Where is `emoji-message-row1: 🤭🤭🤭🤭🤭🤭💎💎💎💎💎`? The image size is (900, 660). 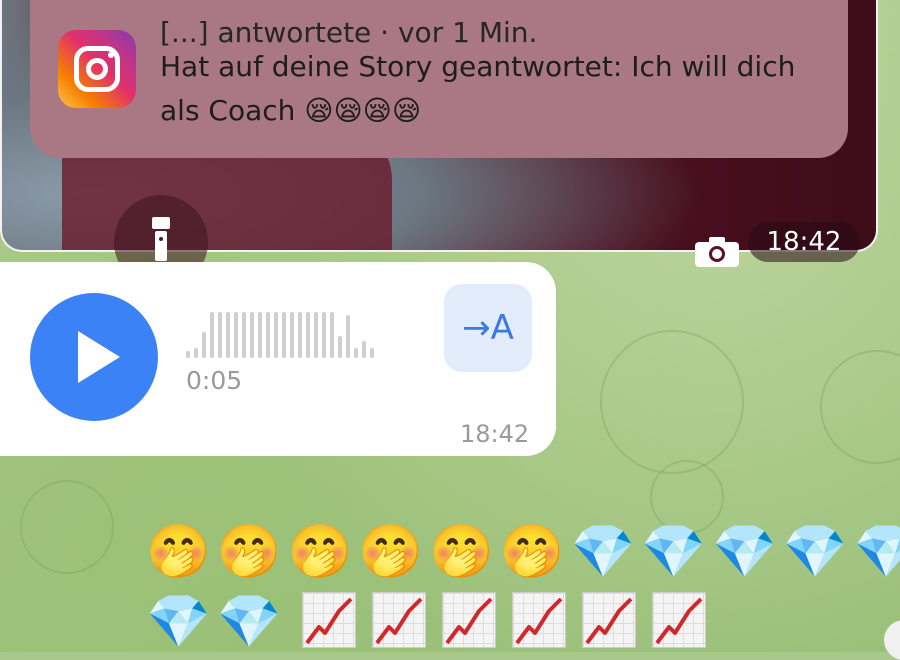 emoji-message-row1: 🤭🤭🤭🤭🤭🤭💎💎💎💎💎 is located at coordinates (523, 552).